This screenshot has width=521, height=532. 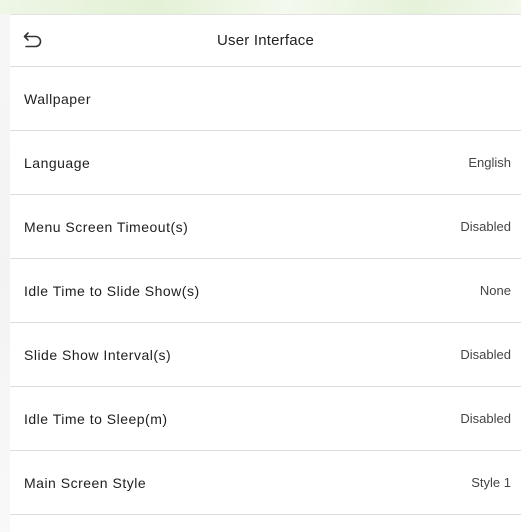 I want to click on setting-row-idle-time-to-slide-show: Idle Time to Slide Show(s) None, so click(x=265, y=291).